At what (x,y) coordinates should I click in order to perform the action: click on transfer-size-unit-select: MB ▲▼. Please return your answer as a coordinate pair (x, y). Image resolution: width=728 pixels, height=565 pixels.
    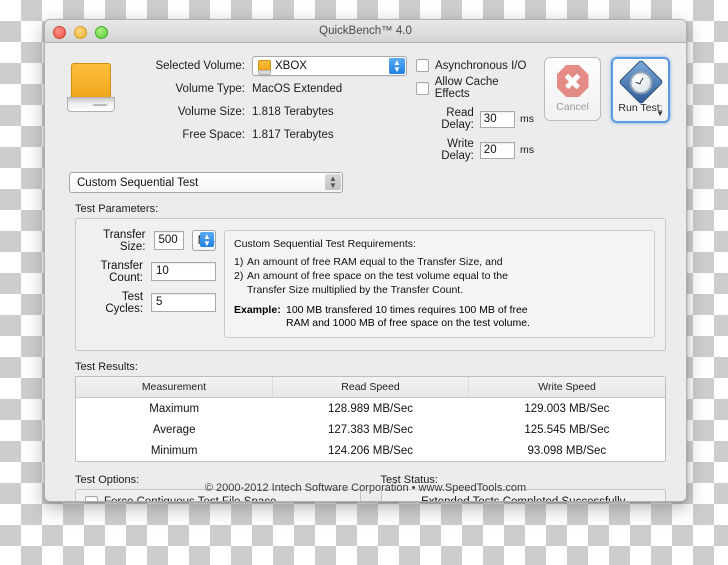
    Looking at the image, I should click on (203, 240).